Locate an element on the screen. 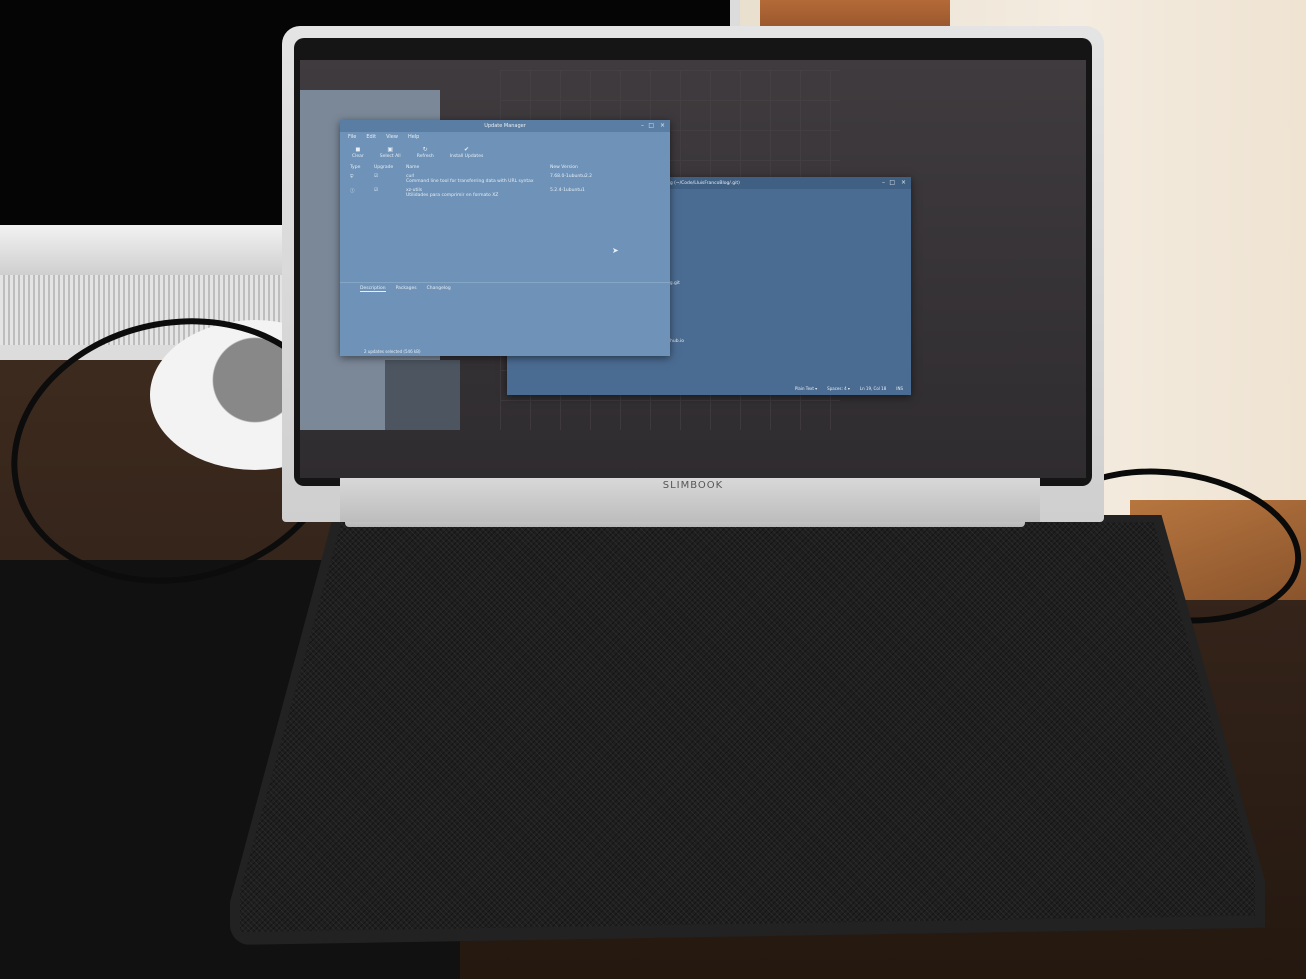 Image resolution: width=1306 pixels, height=979 pixels. security-icon: ⛨ is located at coordinates (352, 177).